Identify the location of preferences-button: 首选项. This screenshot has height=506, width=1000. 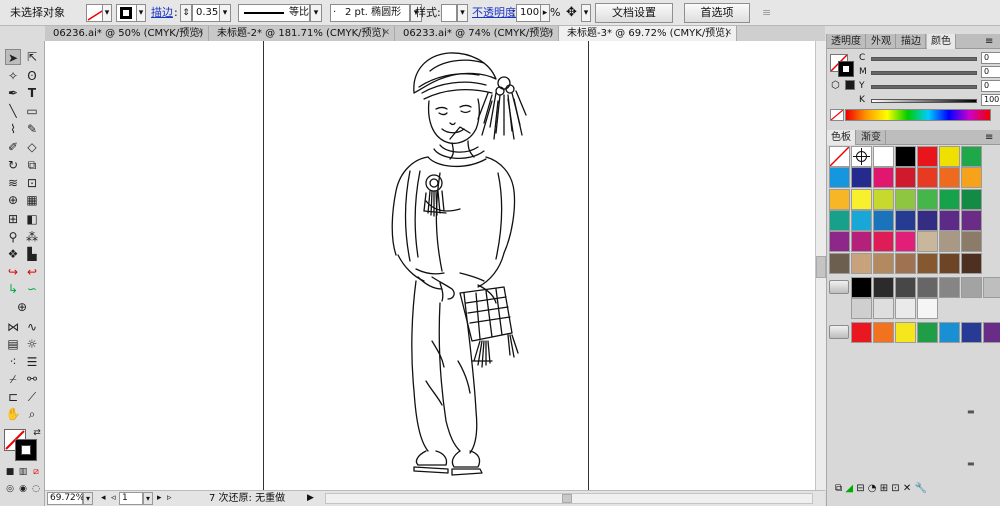
(717, 13).